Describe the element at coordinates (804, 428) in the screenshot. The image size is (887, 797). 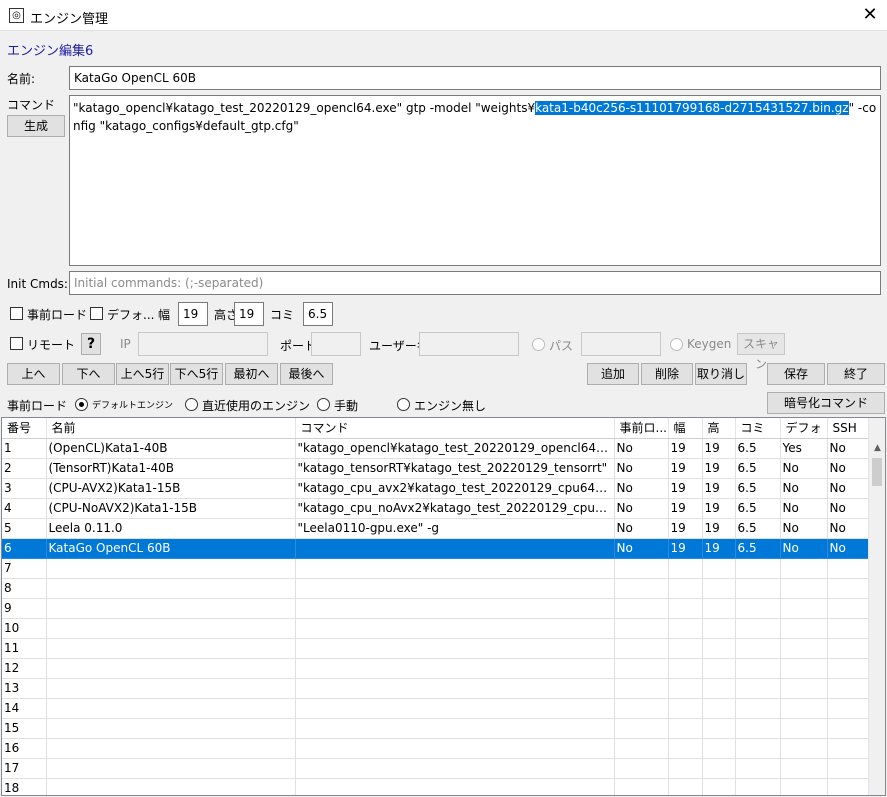
I see `col-header-default: デフォ` at that location.